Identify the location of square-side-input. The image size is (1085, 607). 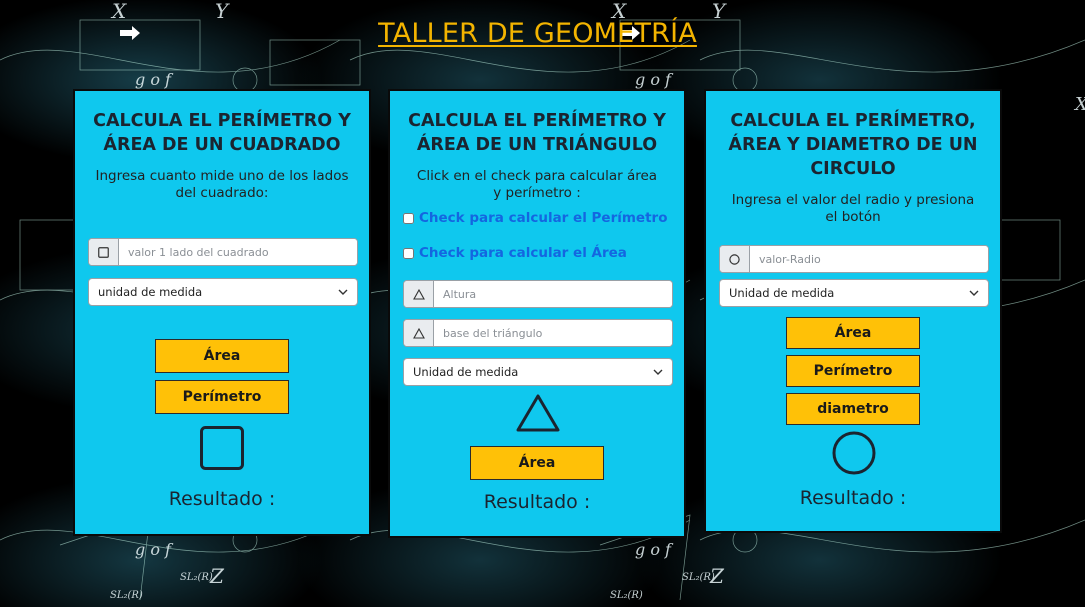
(238, 252).